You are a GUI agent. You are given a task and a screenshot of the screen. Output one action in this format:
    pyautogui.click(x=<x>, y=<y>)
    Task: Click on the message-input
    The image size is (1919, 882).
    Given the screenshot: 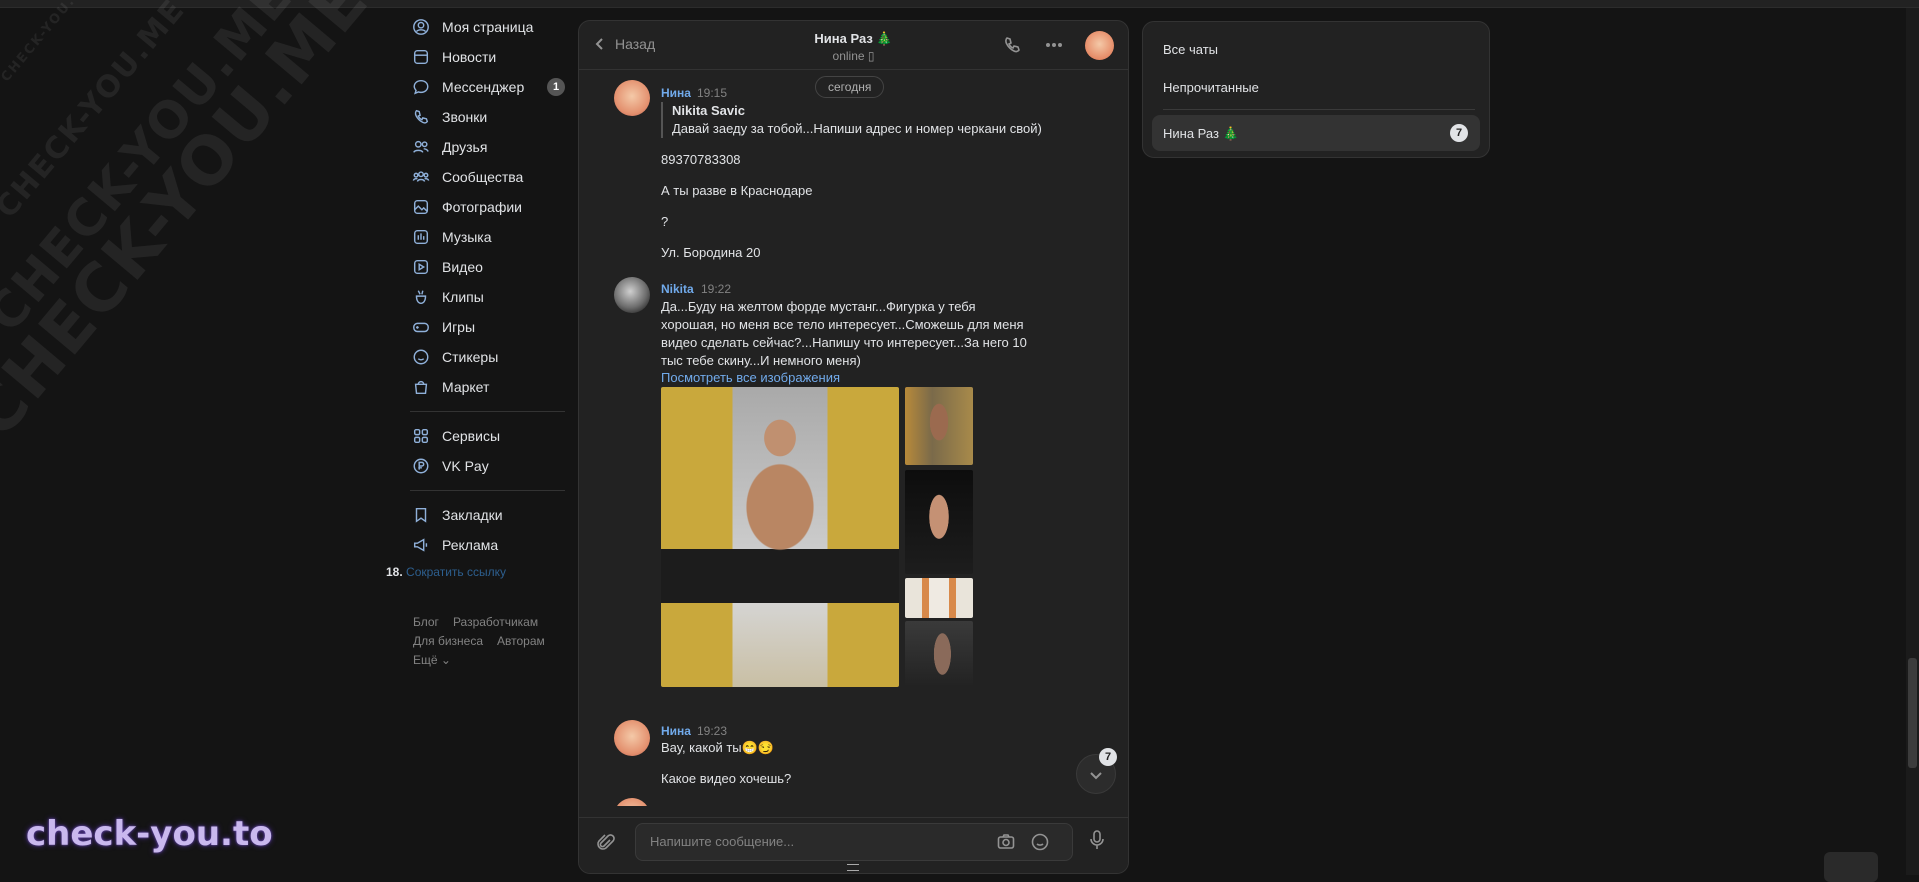 What is the action you would take?
    pyautogui.click(x=815, y=841)
    